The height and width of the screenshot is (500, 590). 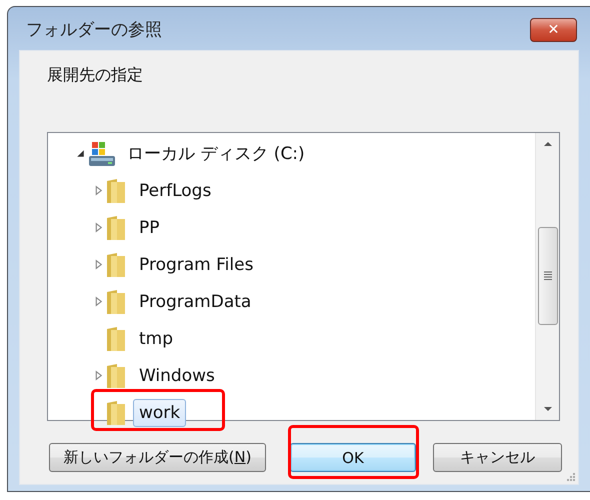 What do you see at coordinates (553, 30) in the screenshot?
I see `close-button: ✕` at bounding box center [553, 30].